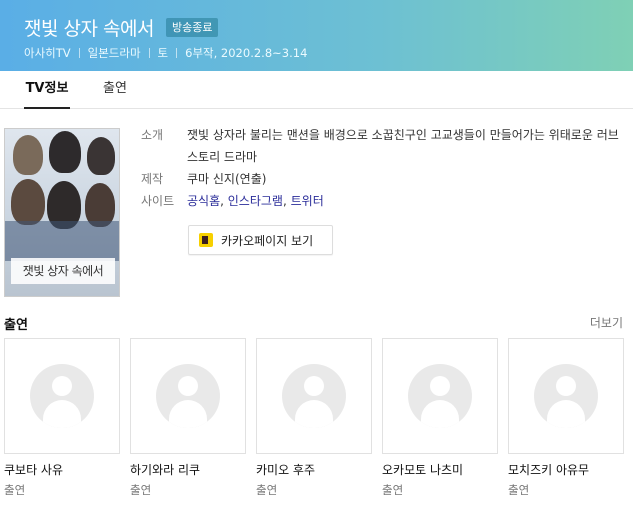 The image size is (633, 508). I want to click on schedule-text: 6부작, 2020.2.8~3.14, so click(246, 53).